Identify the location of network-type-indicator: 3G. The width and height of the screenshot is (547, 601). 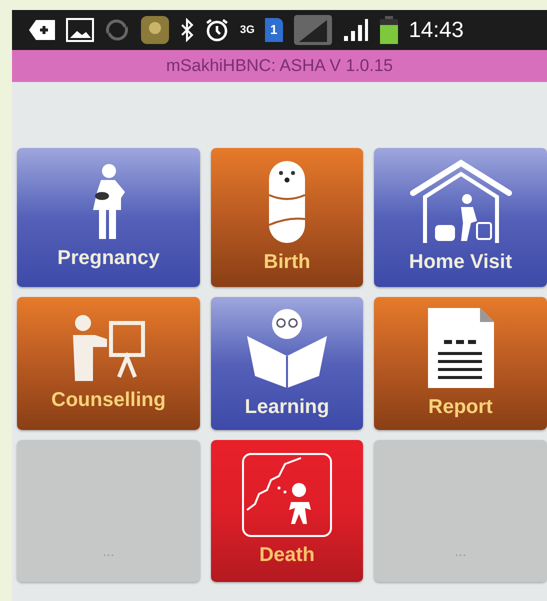
(247, 30).